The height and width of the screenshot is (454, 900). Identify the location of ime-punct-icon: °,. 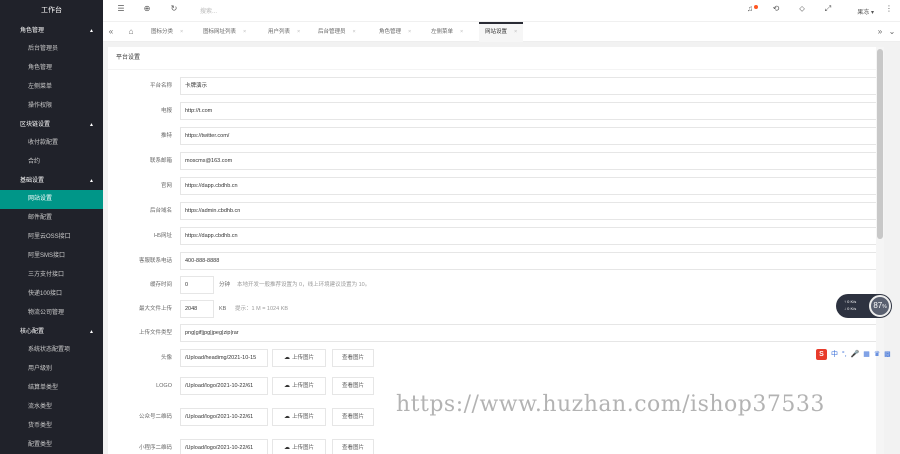
(844, 354).